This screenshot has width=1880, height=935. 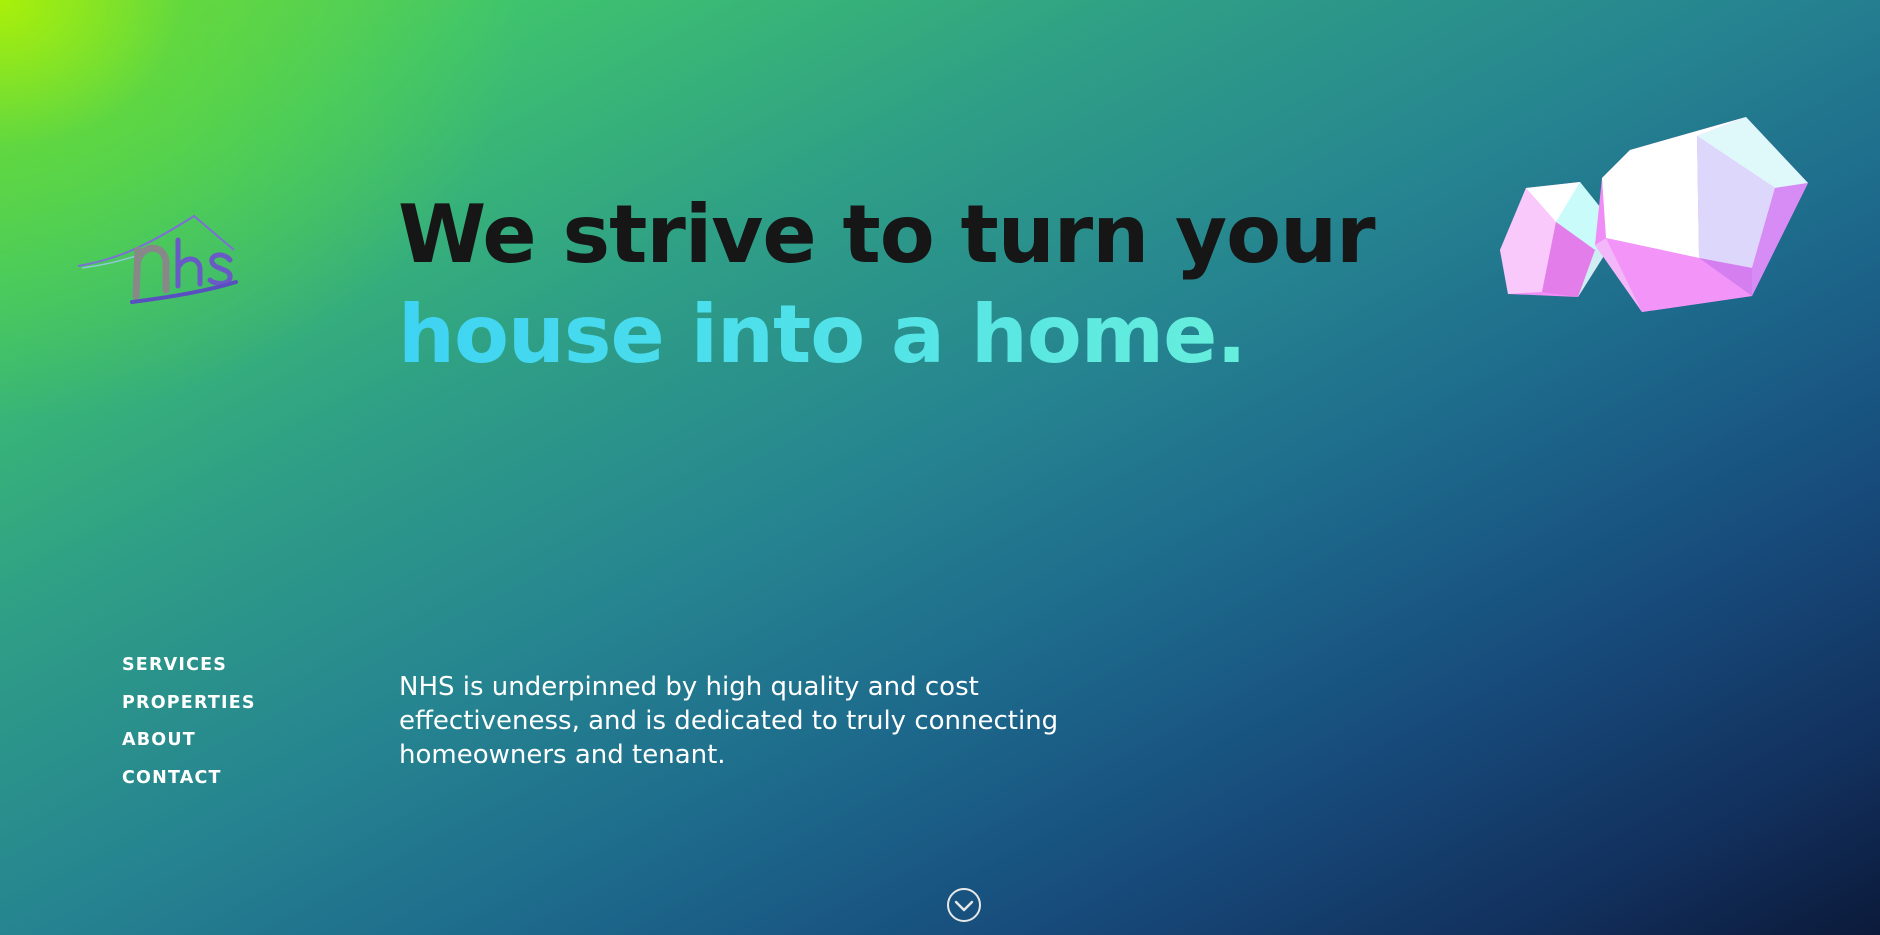 What do you see at coordinates (189, 712) in the screenshot?
I see `nav-item-properties: PROPERTIES` at bounding box center [189, 712].